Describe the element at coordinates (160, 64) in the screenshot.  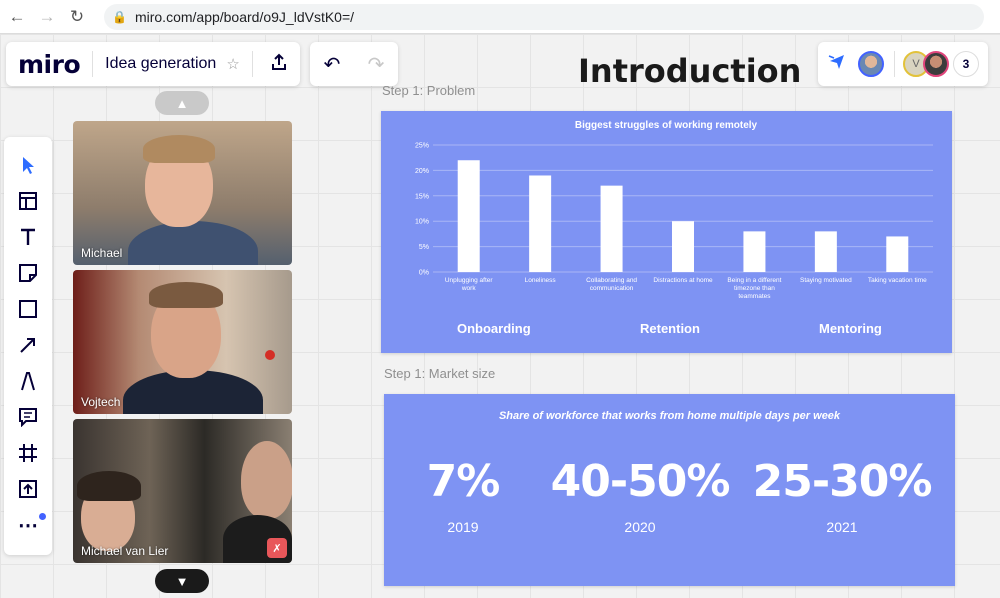
I see `board-name: Idea generation` at that location.